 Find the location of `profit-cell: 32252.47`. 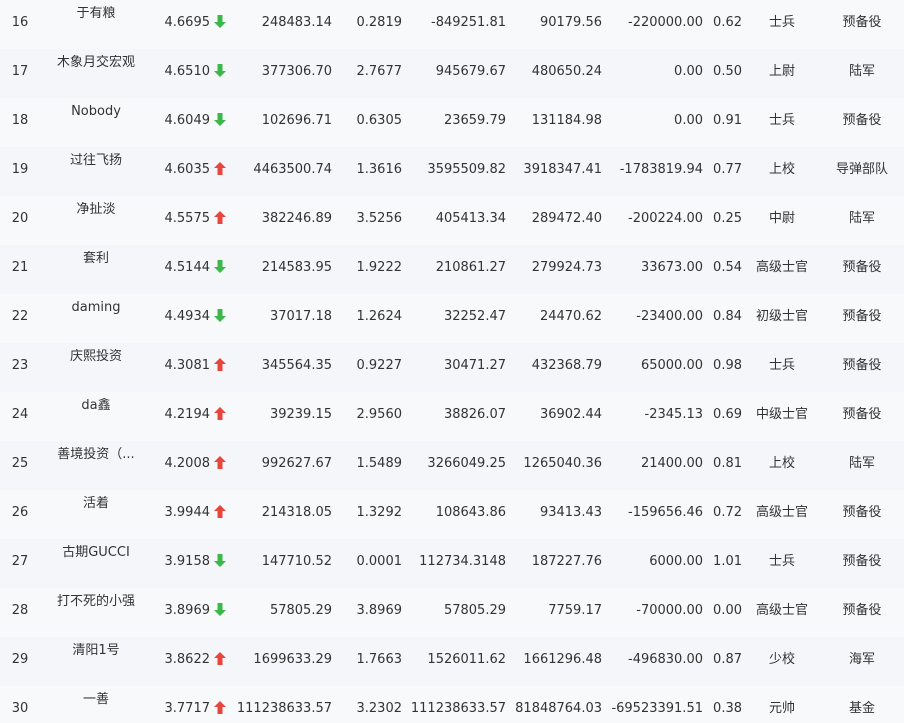

profit-cell: 32252.47 is located at coordinates (474, 316).